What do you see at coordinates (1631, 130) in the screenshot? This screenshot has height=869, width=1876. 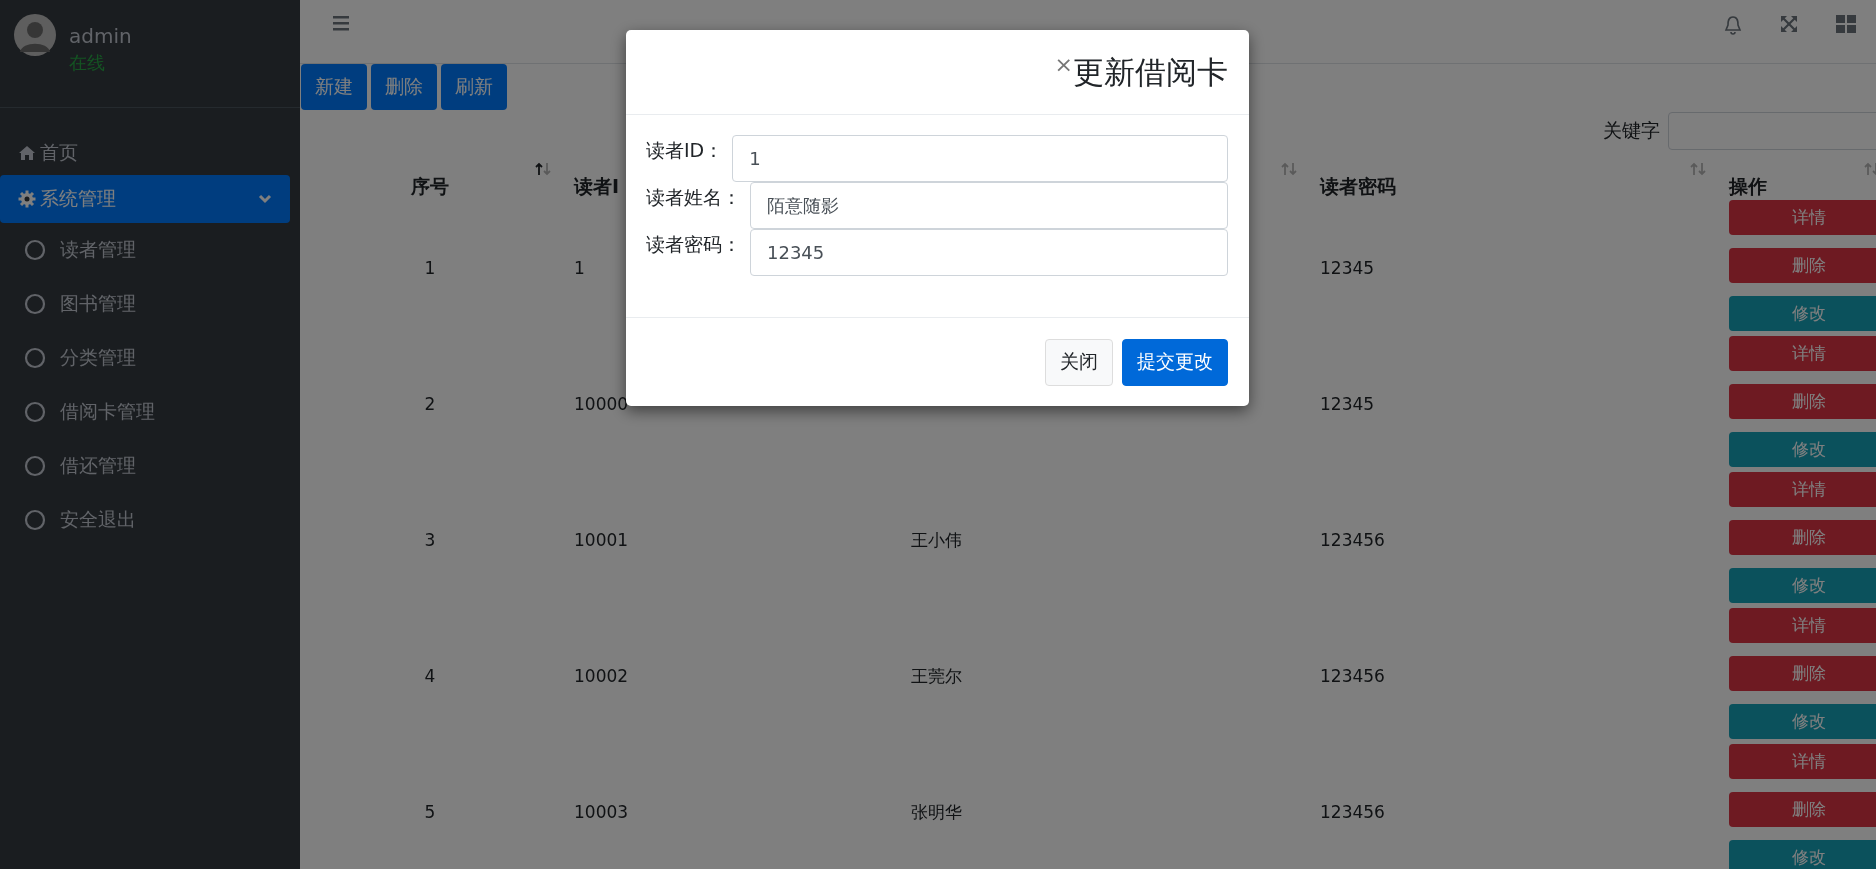 I see `search-label: 关键字` at bounding box center [1631, 130].